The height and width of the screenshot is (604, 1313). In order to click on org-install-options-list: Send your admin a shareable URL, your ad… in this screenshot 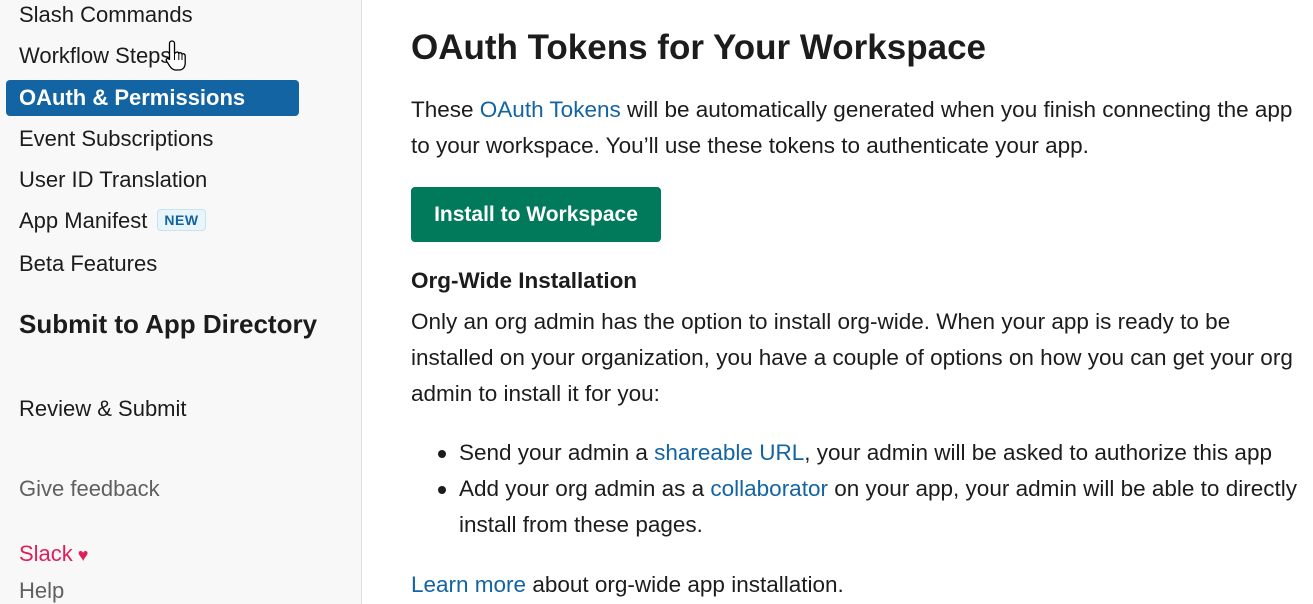, I will do `click(858, 489)`.